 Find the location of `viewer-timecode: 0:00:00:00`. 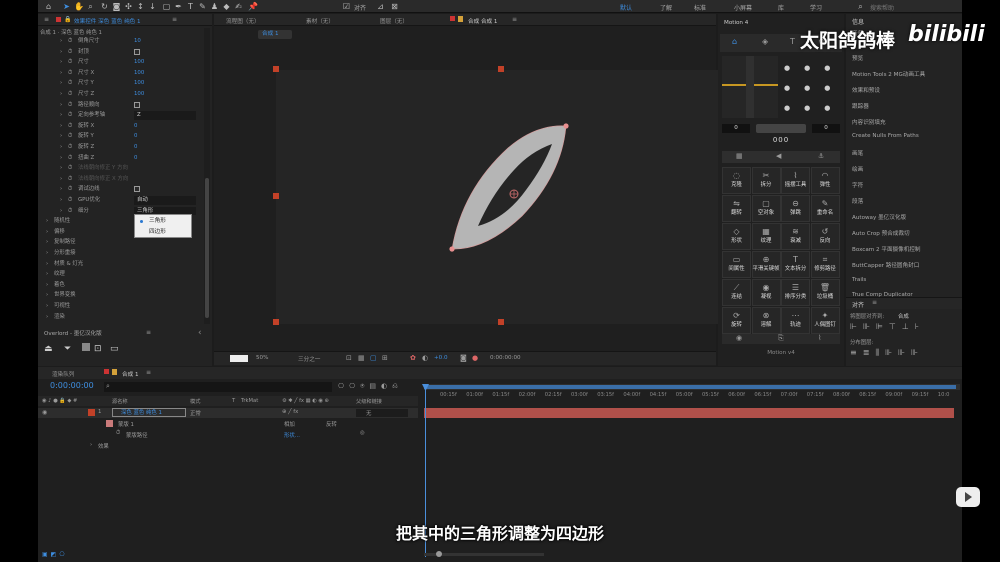

viewer-timecode: 0:00:00:00 is located at coordinates (505, 358).